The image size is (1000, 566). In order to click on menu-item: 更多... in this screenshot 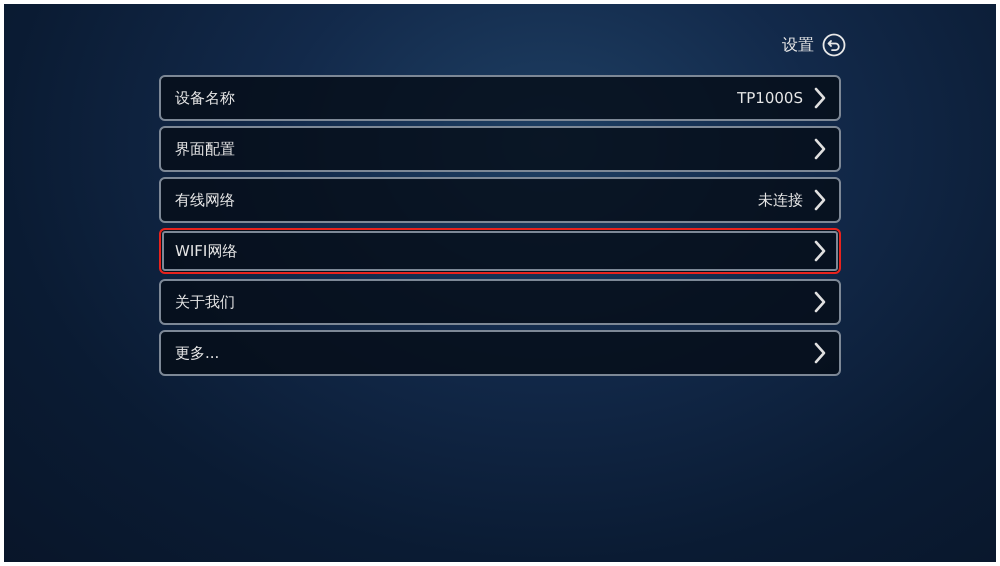, I will do `click(500, 353)`.